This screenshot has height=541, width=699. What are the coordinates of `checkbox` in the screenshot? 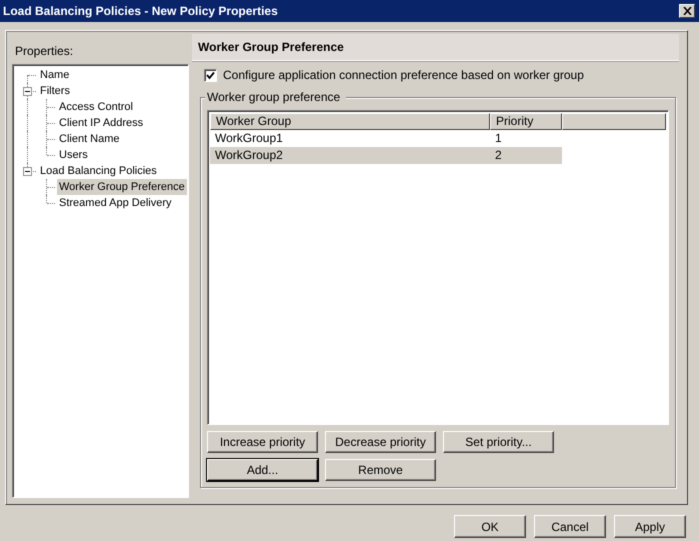 It's located at (210, 75).